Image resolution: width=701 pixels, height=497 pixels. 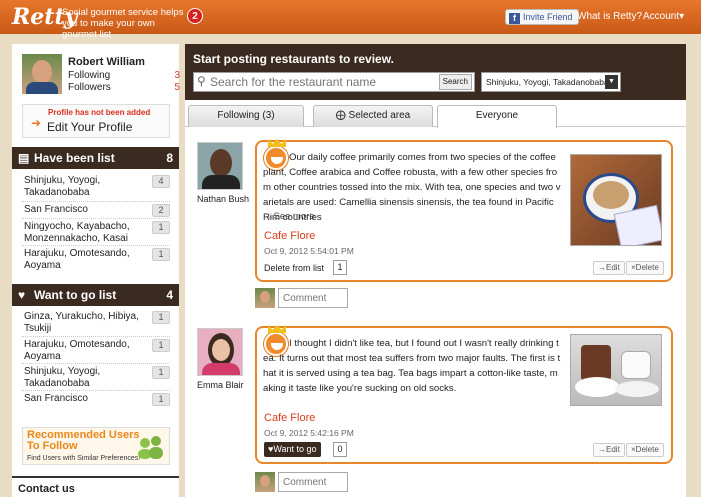 What do you see at coordinates (150, 447) in the screenshot?
I see `users-icon` at bounding box center [150, 447].